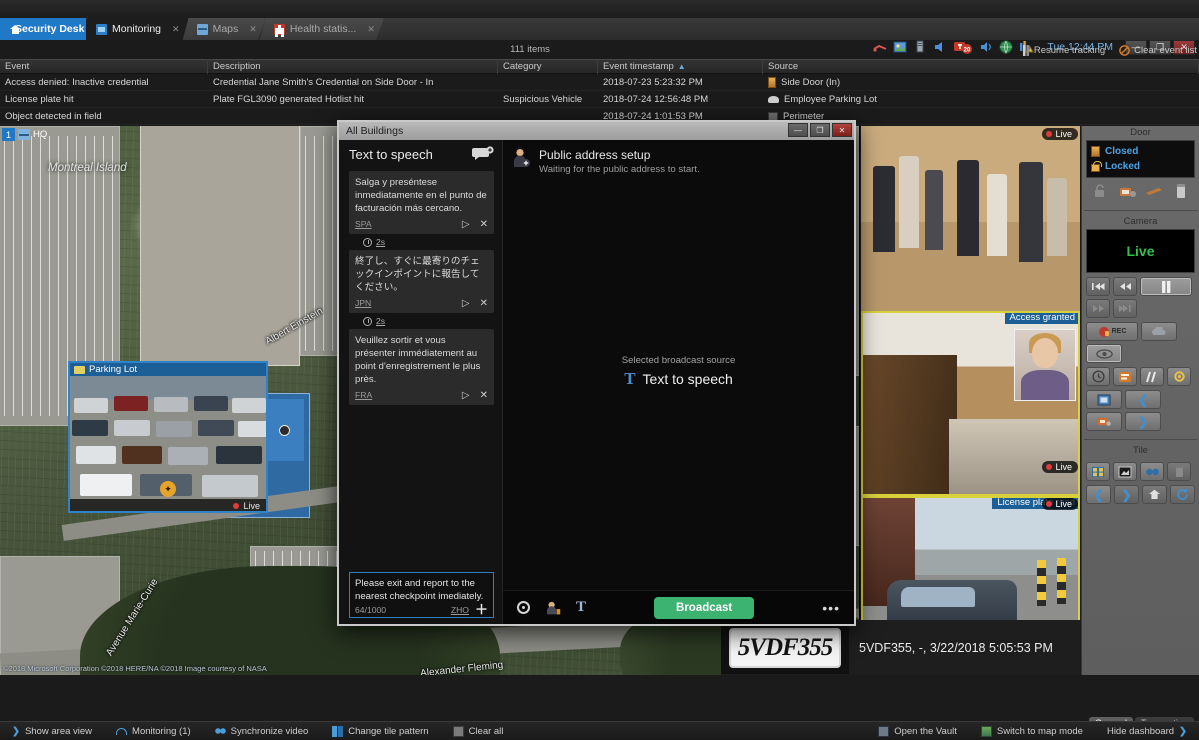 Image resolution: width=1199 pixels, height=740 pixels. I want to click on switch-to-map-mode-button: Switch to map mode, so click(1032, 731).